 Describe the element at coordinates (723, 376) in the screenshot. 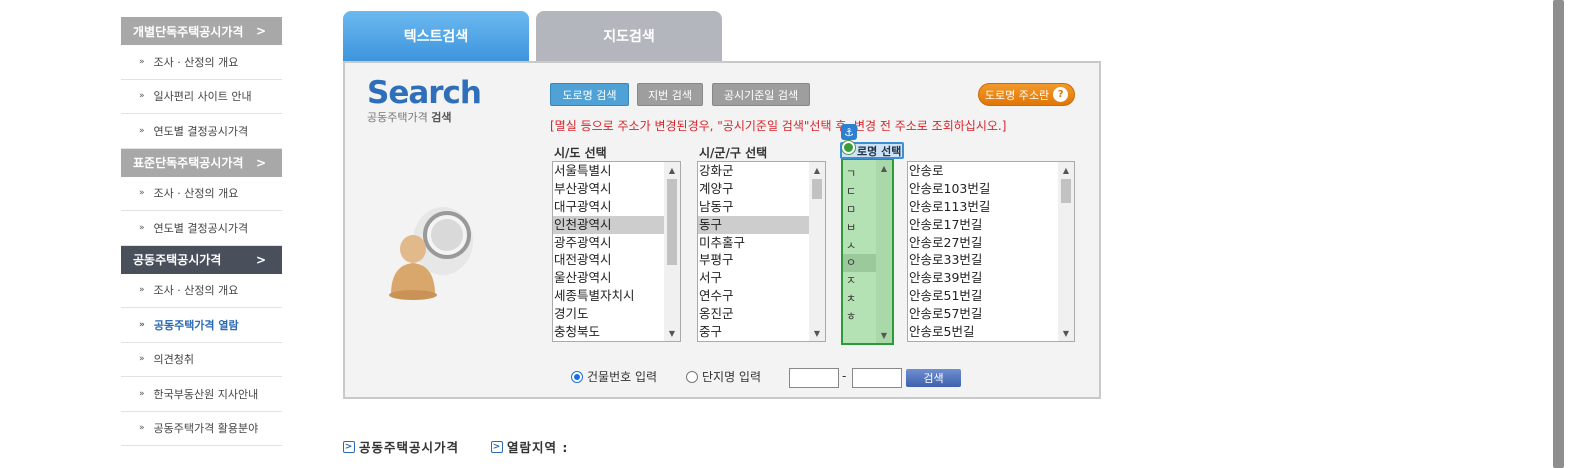

I see `radio-complex-name: 단지명 입력` at that location.